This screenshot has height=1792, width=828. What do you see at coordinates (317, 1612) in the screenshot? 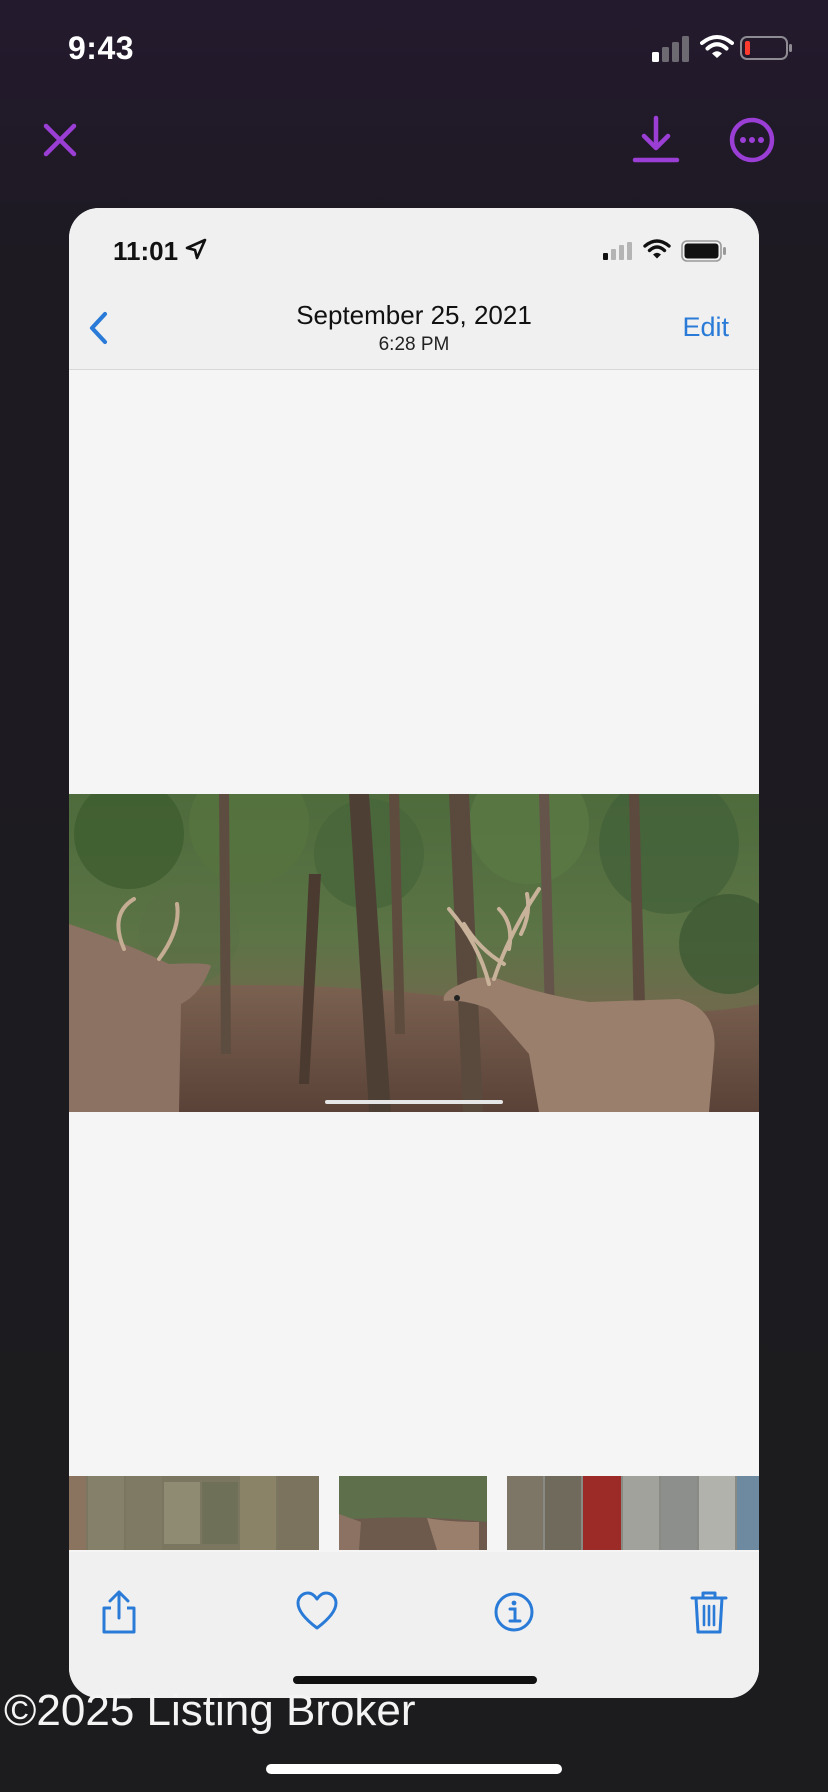
I see `heart-icon` at bounding box center [317, 1612].